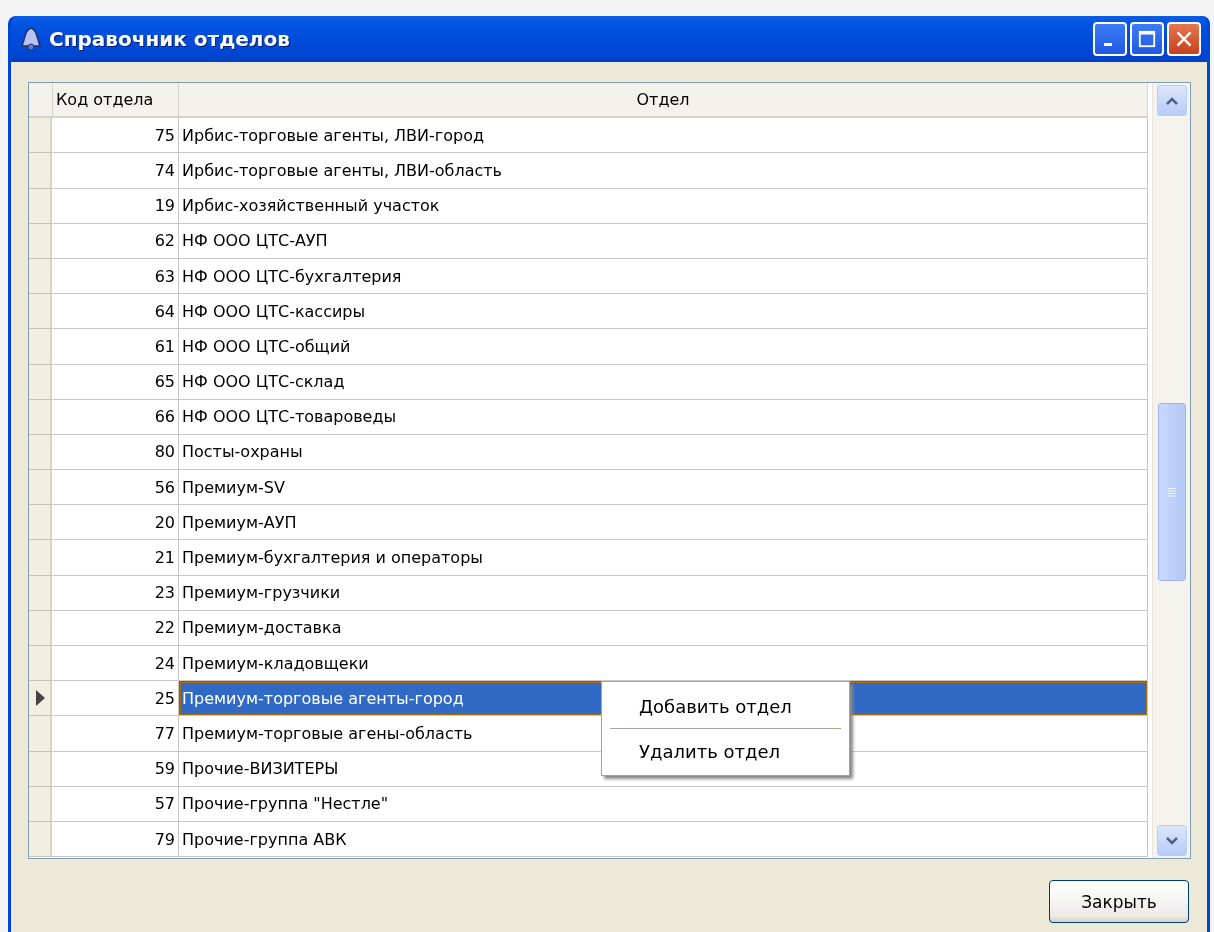 This screenshot has height=932, width=1214. I want to click on table-cell: 24, so click(116, 664).